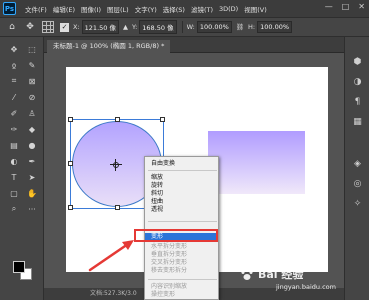 The height and width of the screenshot is (300, 369). I want to click on highlight-annotation, so click(176, 235).